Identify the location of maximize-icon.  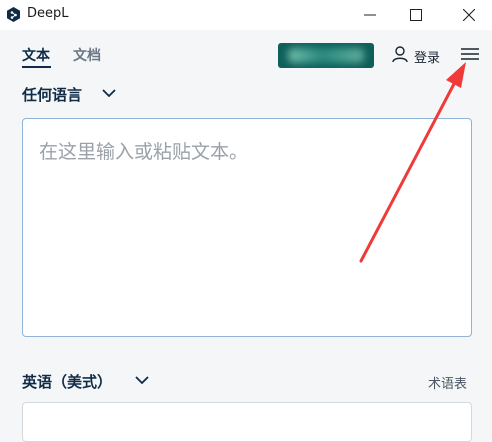
(416, 15).